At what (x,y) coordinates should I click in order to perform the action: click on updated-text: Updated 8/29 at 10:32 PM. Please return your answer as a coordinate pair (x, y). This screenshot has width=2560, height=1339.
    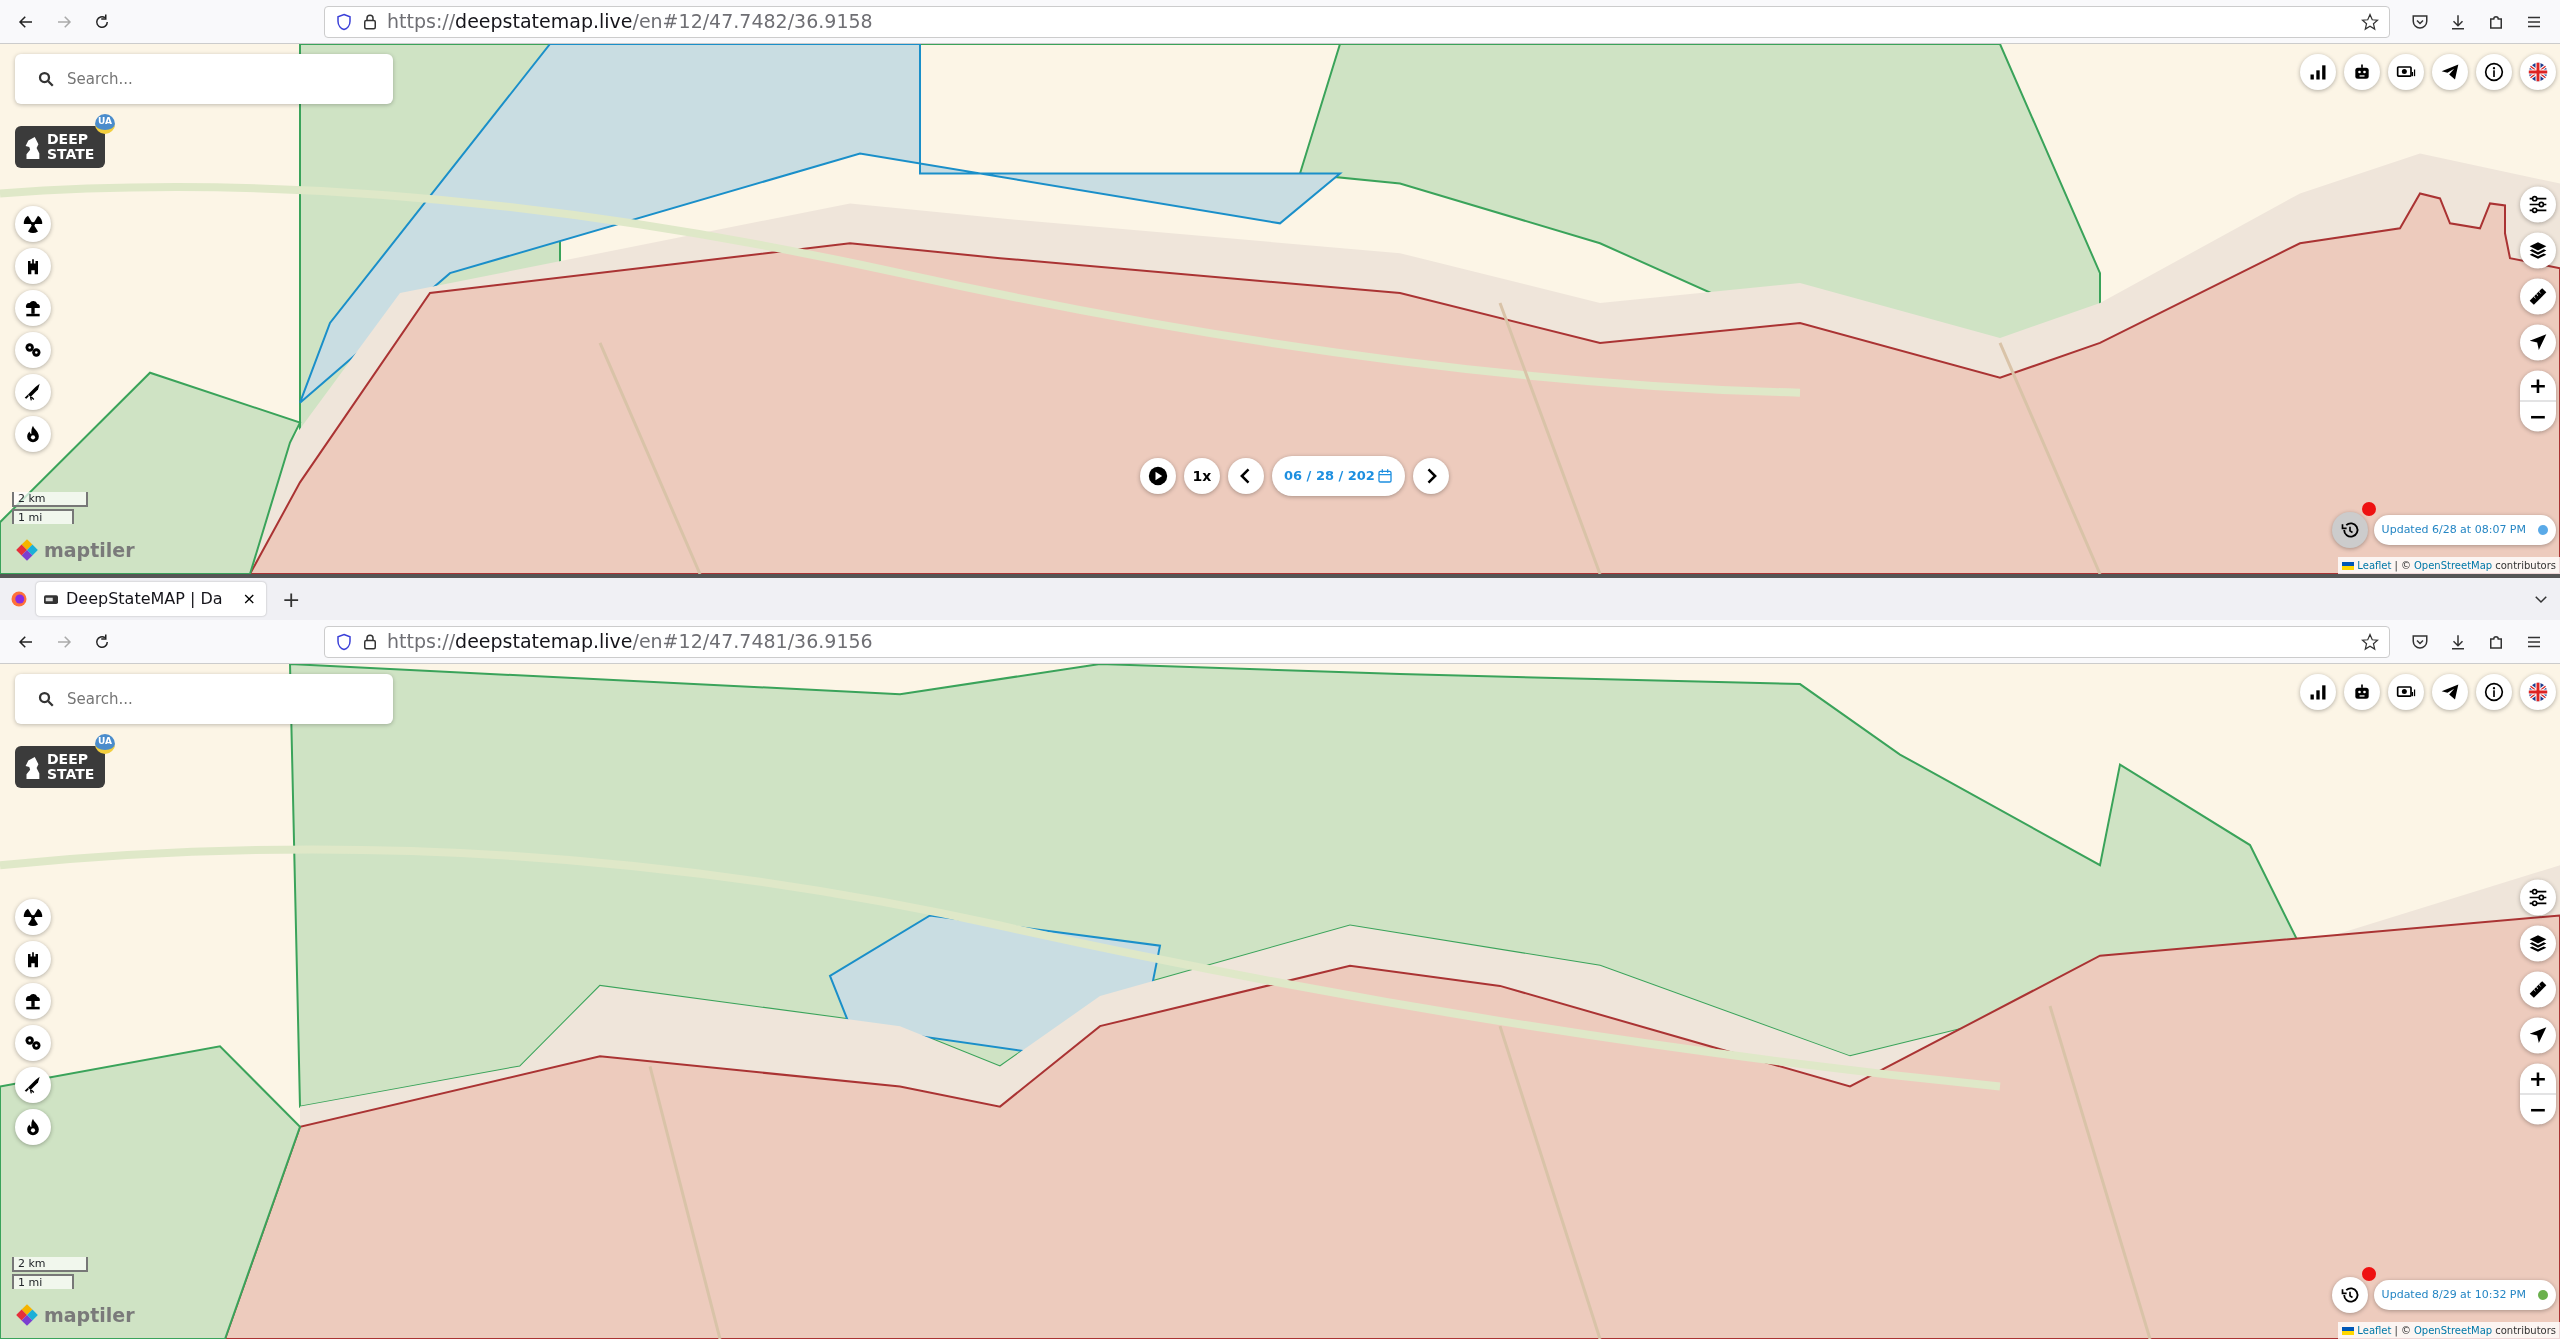
    Looking at the image, I should click on (2453, 1294).